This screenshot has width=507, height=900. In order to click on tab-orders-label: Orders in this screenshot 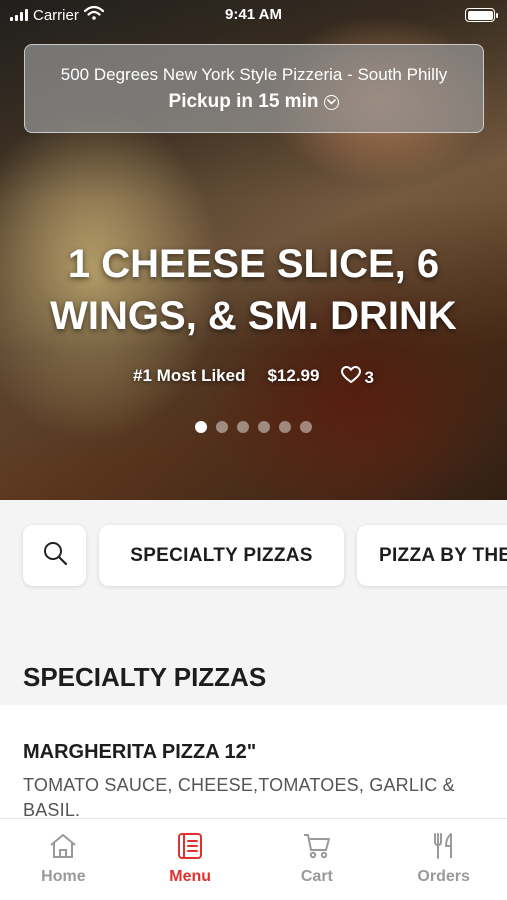, I will do `click(443, 876)`.